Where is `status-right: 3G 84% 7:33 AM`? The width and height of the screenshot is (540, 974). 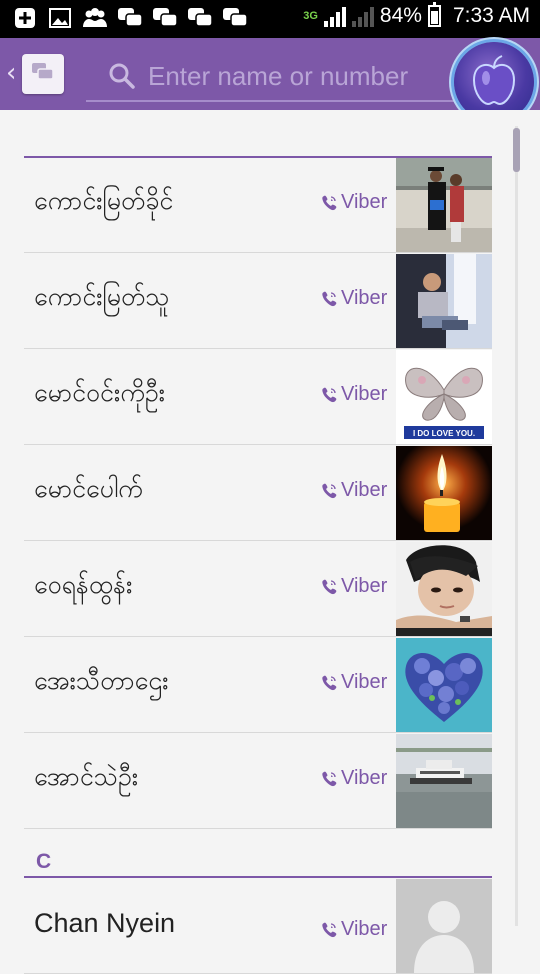
status-right: 3G 84% 7:33 AM is located at coordinates (416, 15).